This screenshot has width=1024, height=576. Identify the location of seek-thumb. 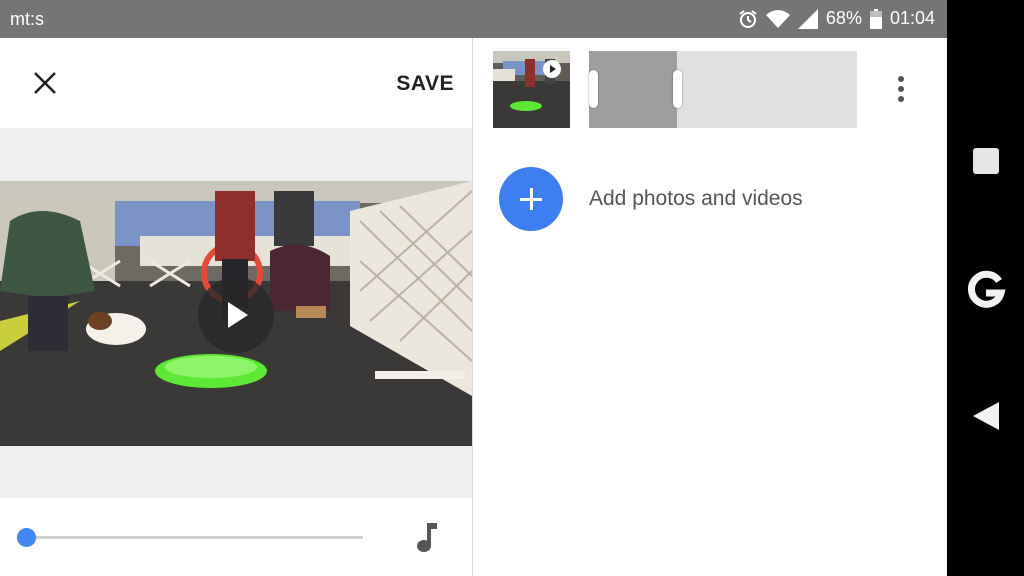
(26, 537).